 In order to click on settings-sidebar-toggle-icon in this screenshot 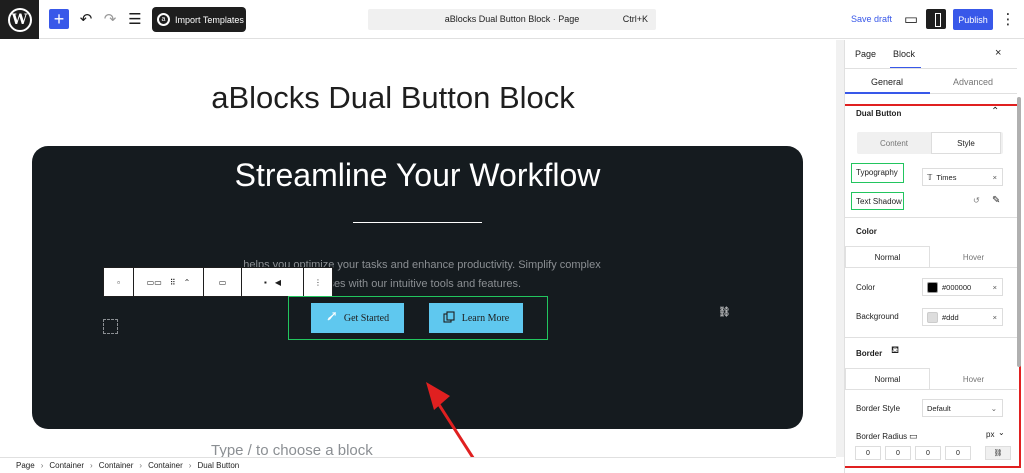, I will do `click(936, 19)`.